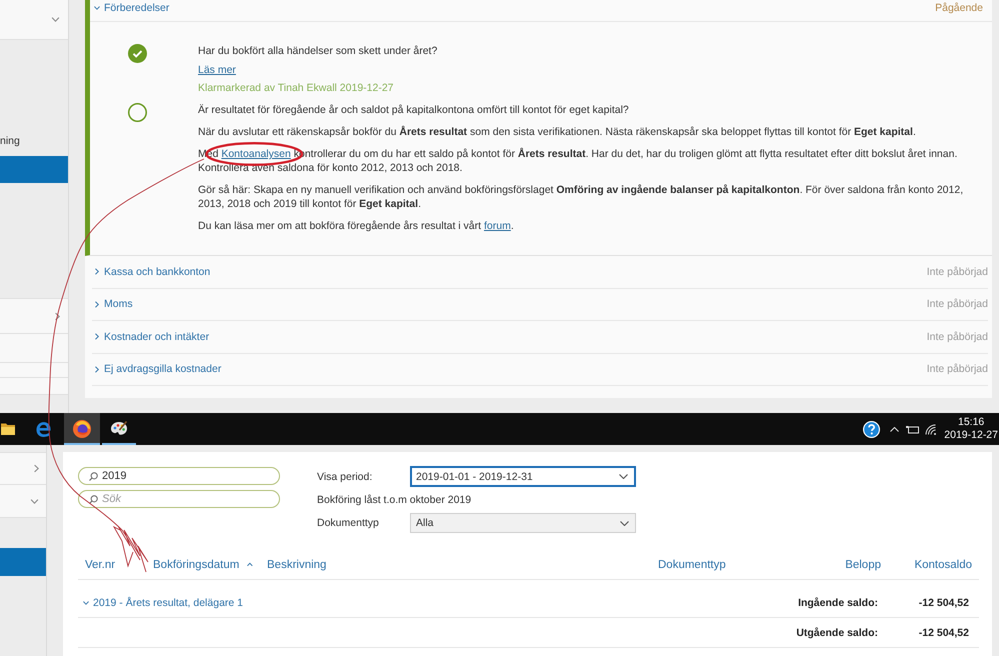 Image resolution: width=999 pixels, height=656 pixels. Describe the element at coordinates (43, 429) in the screenshot. I see `e-logo-icon` at that location.